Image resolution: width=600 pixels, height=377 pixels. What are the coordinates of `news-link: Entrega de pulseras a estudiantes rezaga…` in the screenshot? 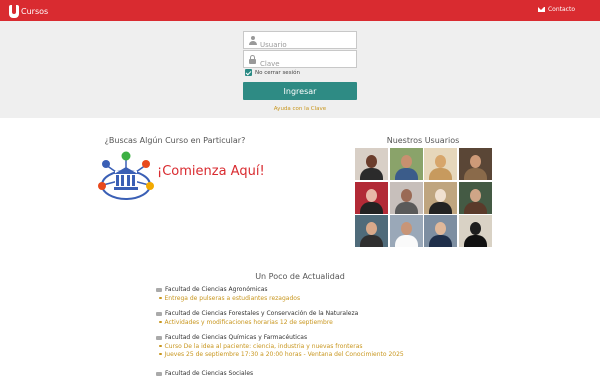 It's located at (233, 298).